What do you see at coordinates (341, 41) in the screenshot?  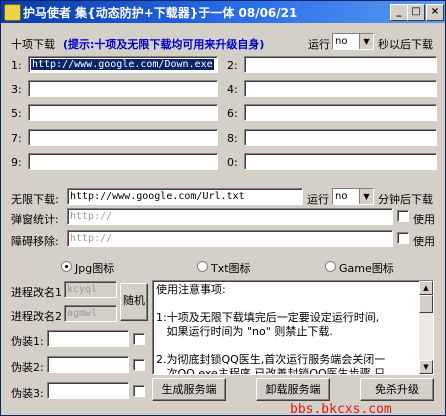 I see `run-seconds-value: no` at bounding box center [341, 41].